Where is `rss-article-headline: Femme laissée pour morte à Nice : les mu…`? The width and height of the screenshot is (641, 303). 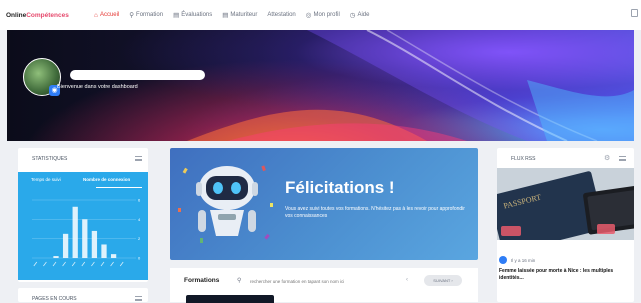 rss-article-headline: Femme laissée pour morte à Nice : les mu… is located at coordinates (563, 274).